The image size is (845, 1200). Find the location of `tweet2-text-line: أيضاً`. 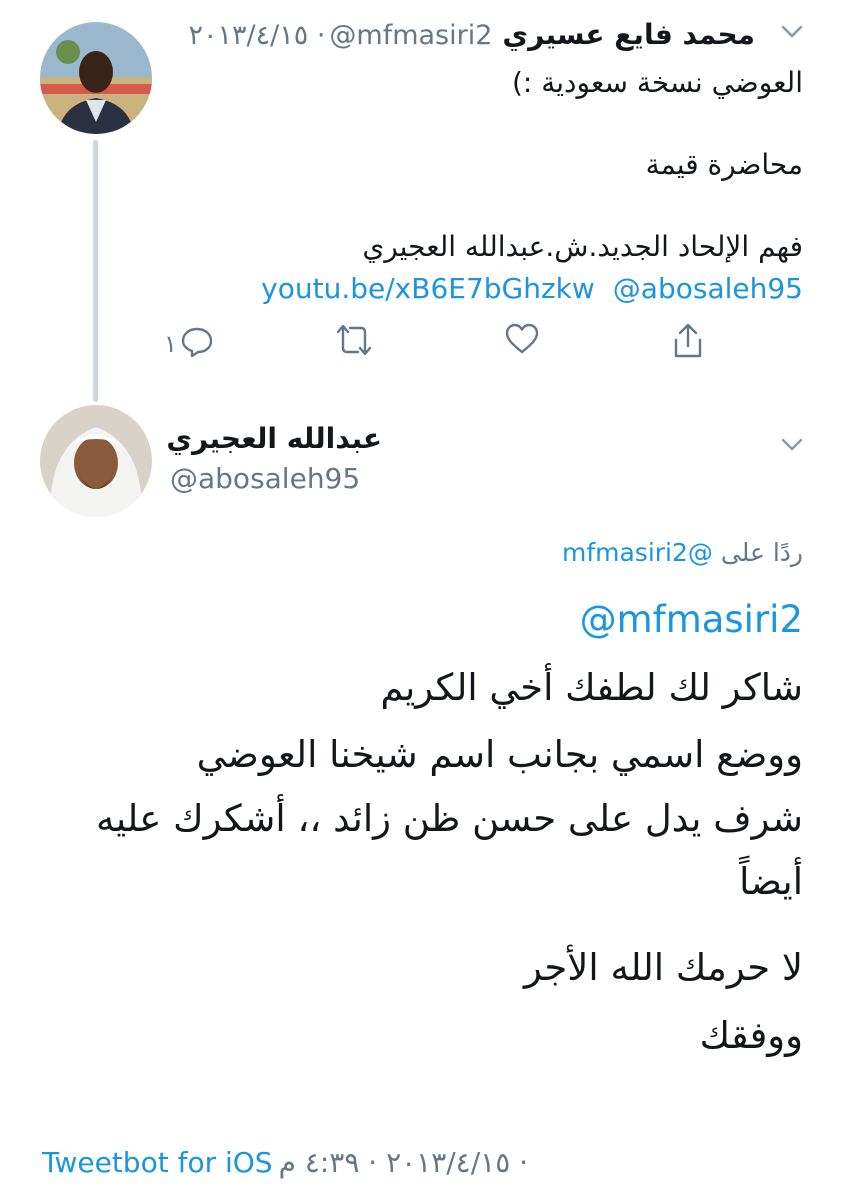

tweet2-text-line: أيضاً is located at coordinates (771, 881).